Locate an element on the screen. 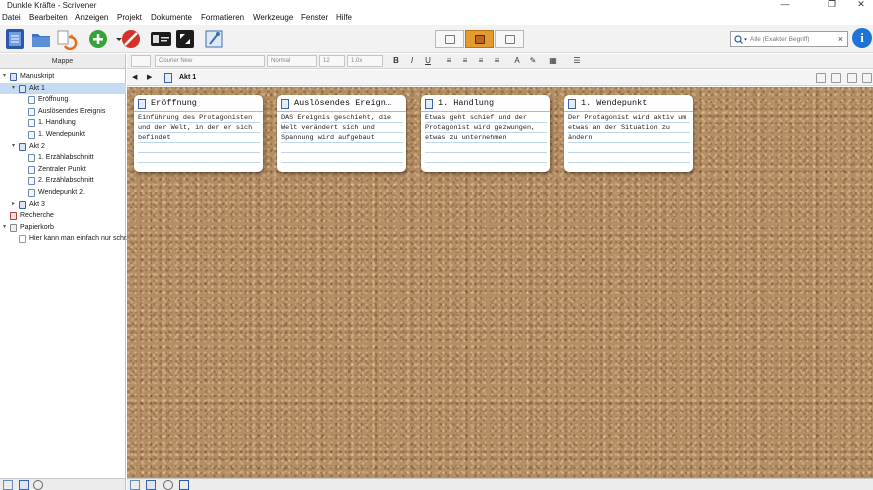 The width and height of the screenshot is (873, 490). search-input is located at coordinates (791, 39).